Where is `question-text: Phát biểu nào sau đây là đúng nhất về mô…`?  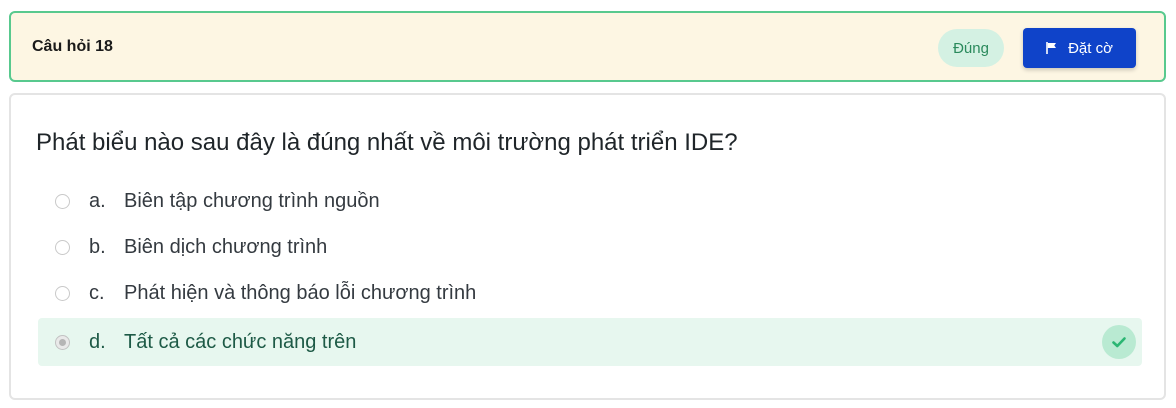 question-text: Phát biểu nào sau đây là đúng nhất về mô… is located at coordinates (387, 142).